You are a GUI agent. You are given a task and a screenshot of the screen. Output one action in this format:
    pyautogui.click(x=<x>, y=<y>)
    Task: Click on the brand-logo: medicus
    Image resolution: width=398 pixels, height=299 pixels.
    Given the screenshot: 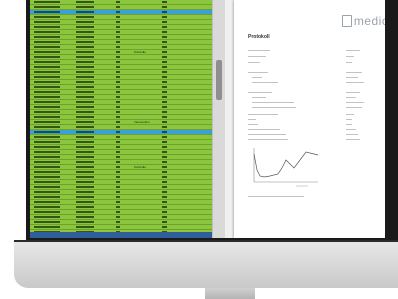 What is the action you would take?
    pyautogui.click(x=363, y=21)
    